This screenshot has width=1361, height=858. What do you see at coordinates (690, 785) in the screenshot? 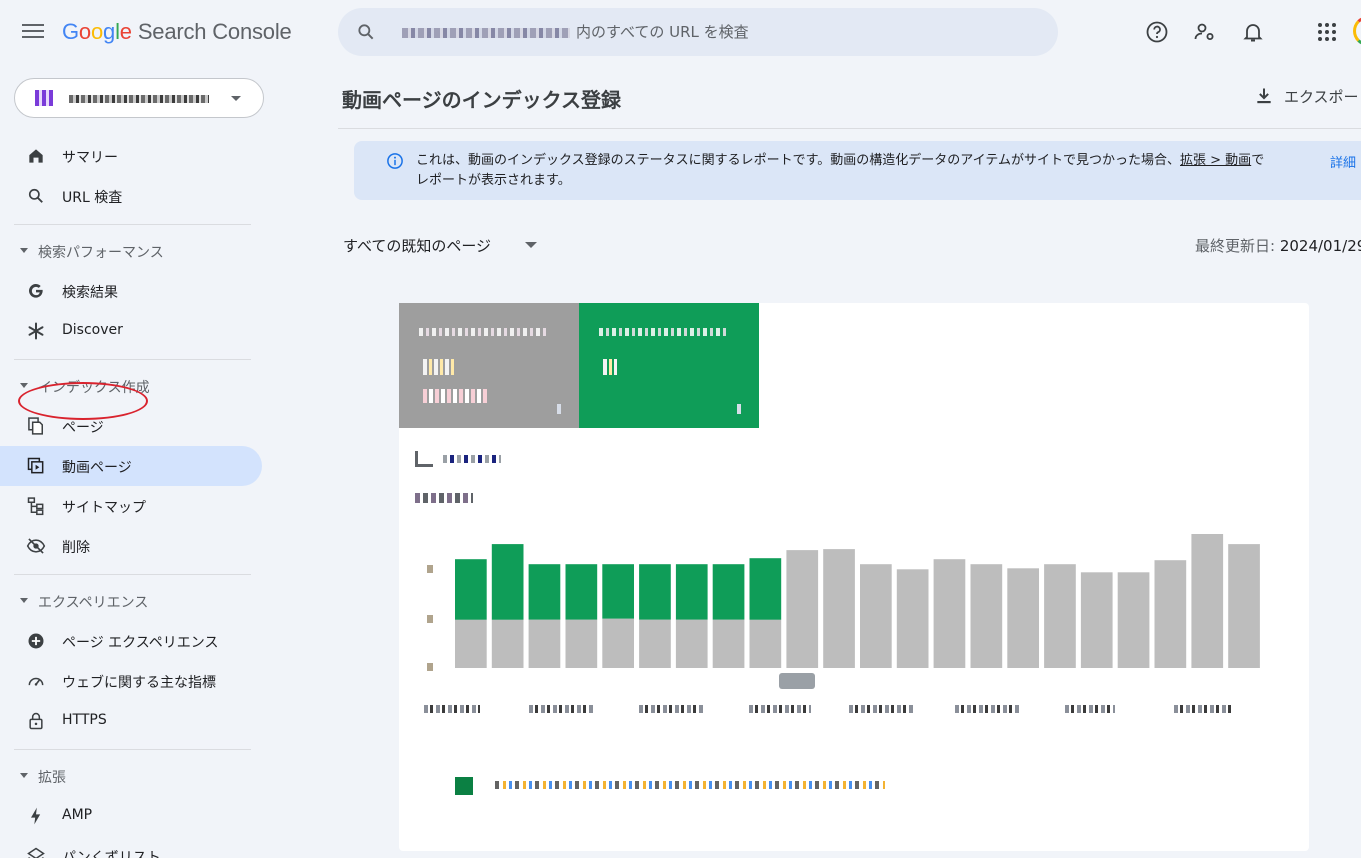
I see `redacted-details-text` at bounding box center [690, 785].